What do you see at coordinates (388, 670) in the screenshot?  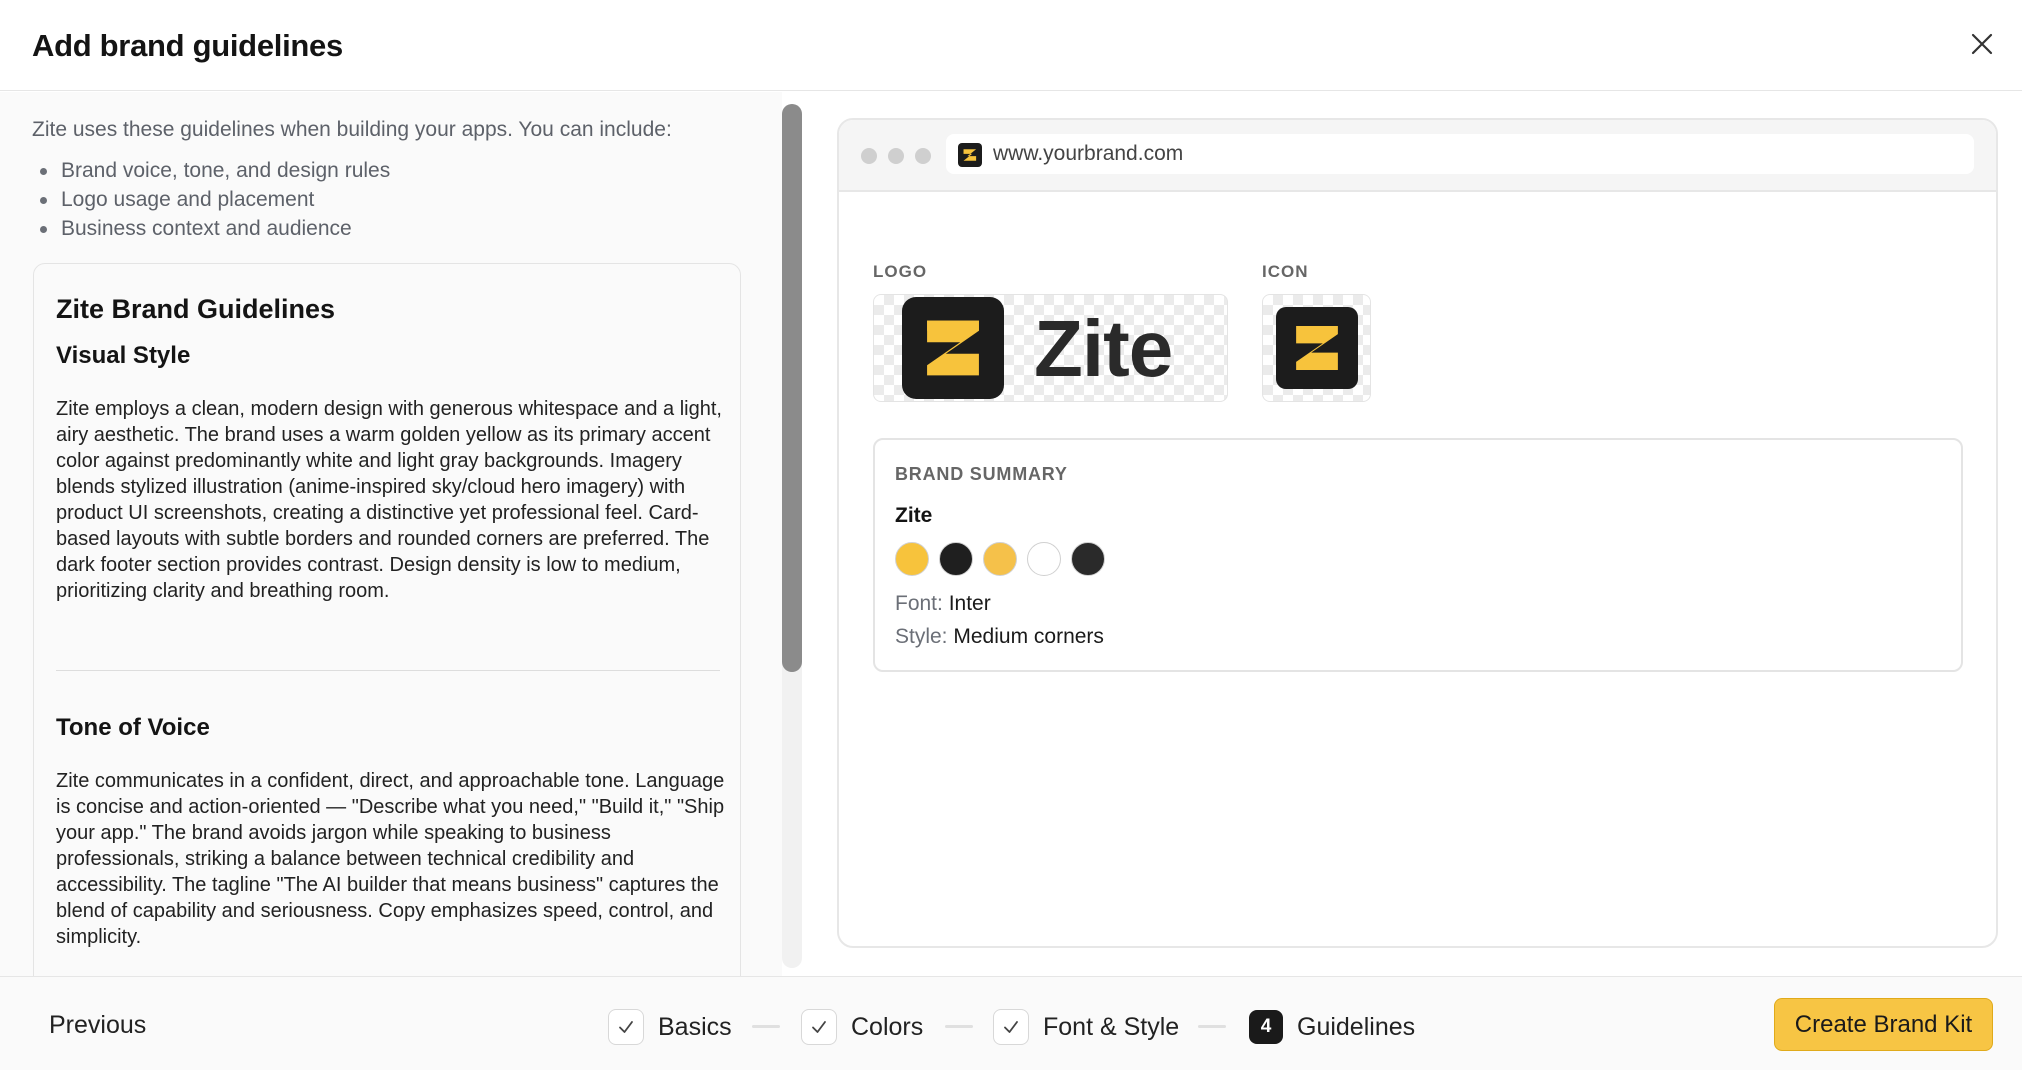 I see `divider` at bounding box center [388, 670].